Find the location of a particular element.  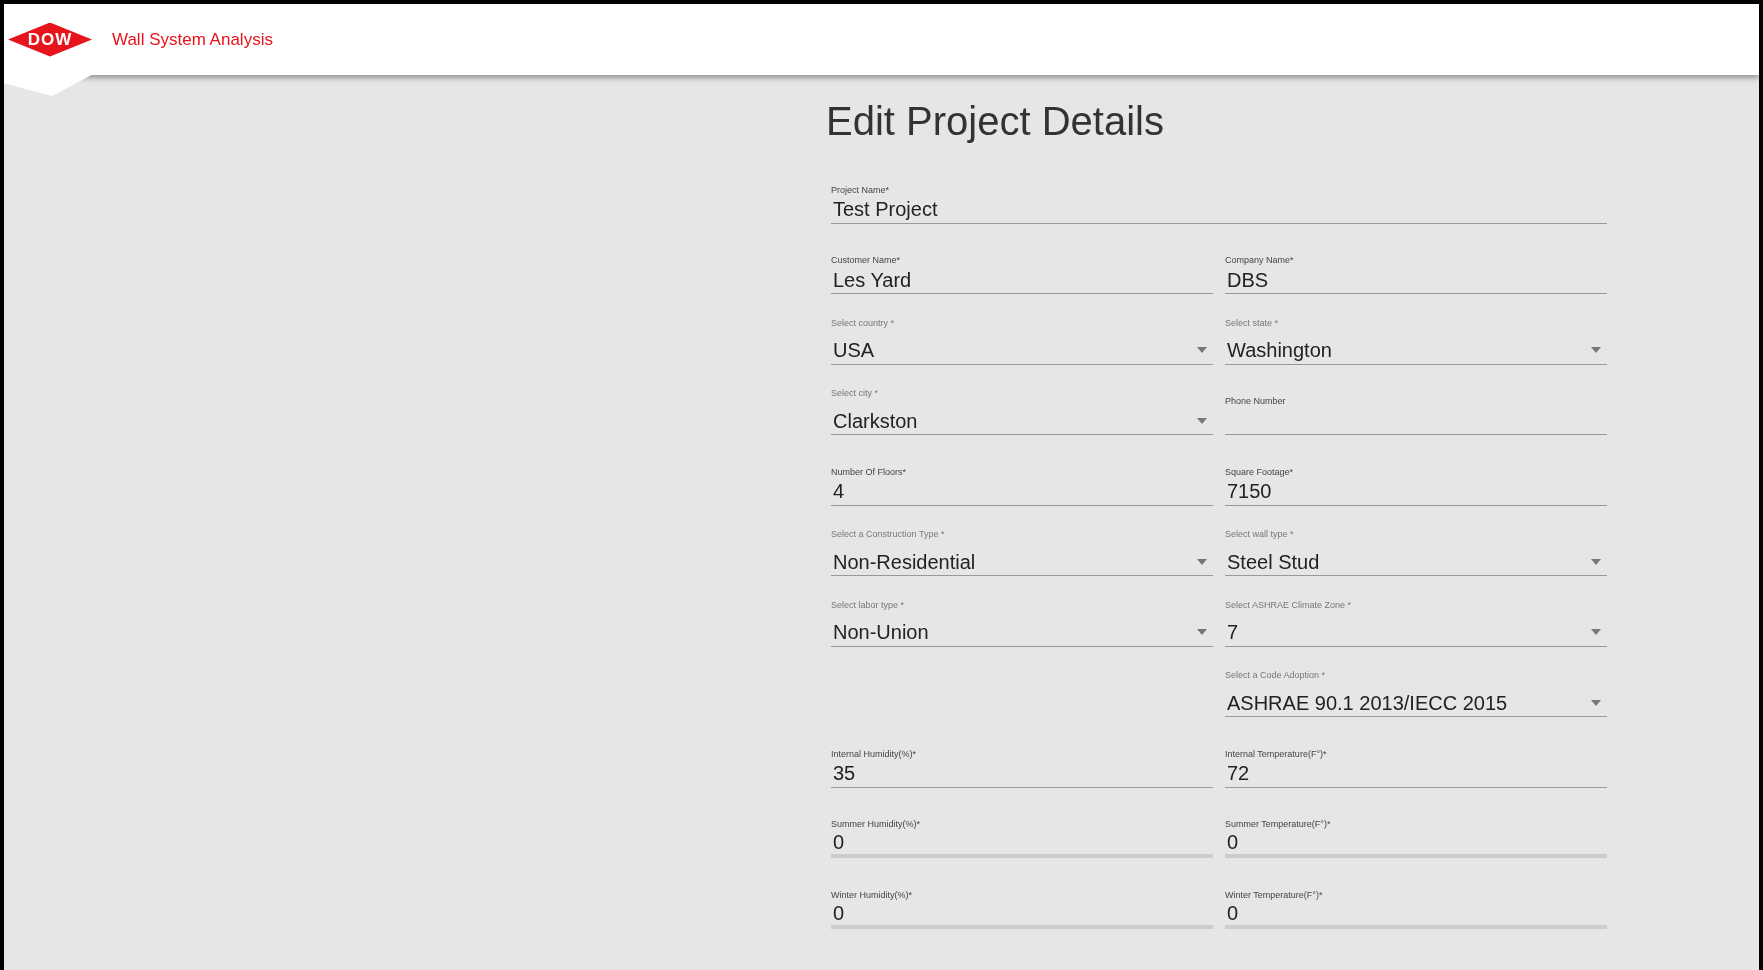

select-field: USA is located at coordinates (1022, 350).